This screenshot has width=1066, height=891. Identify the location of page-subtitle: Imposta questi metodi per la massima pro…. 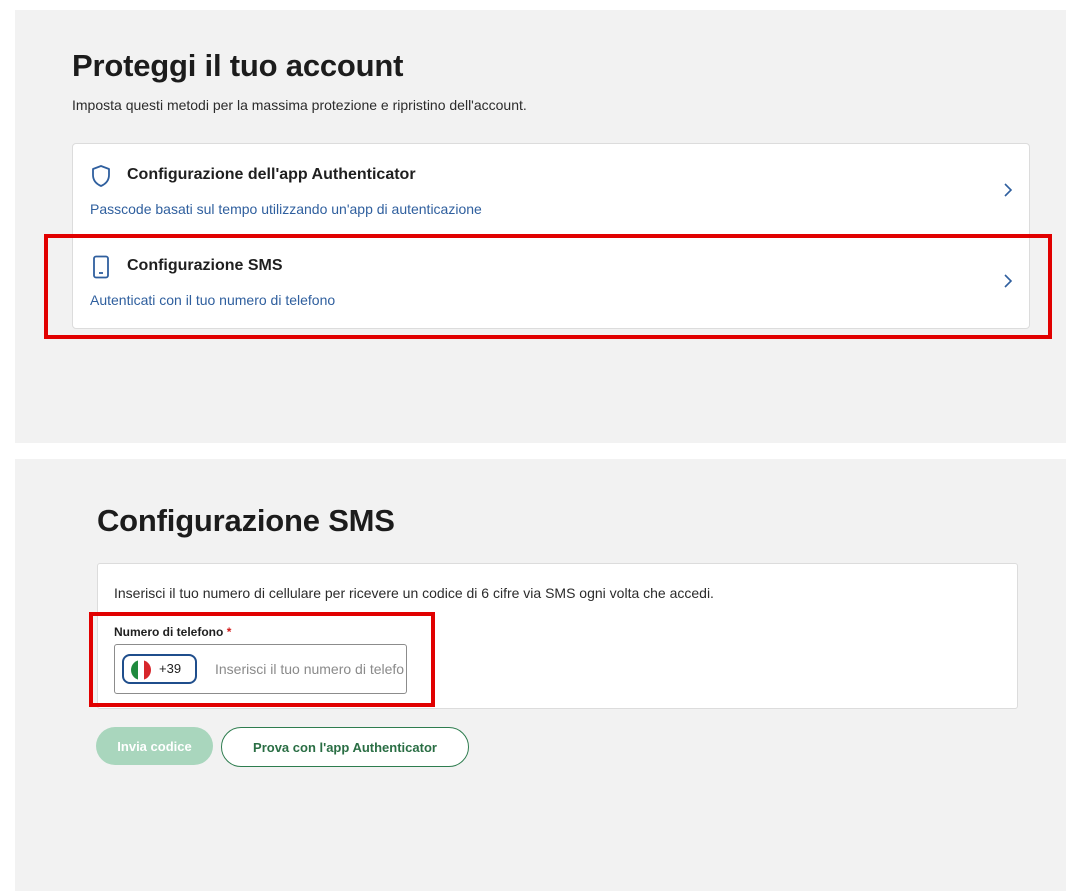
(299, 105).